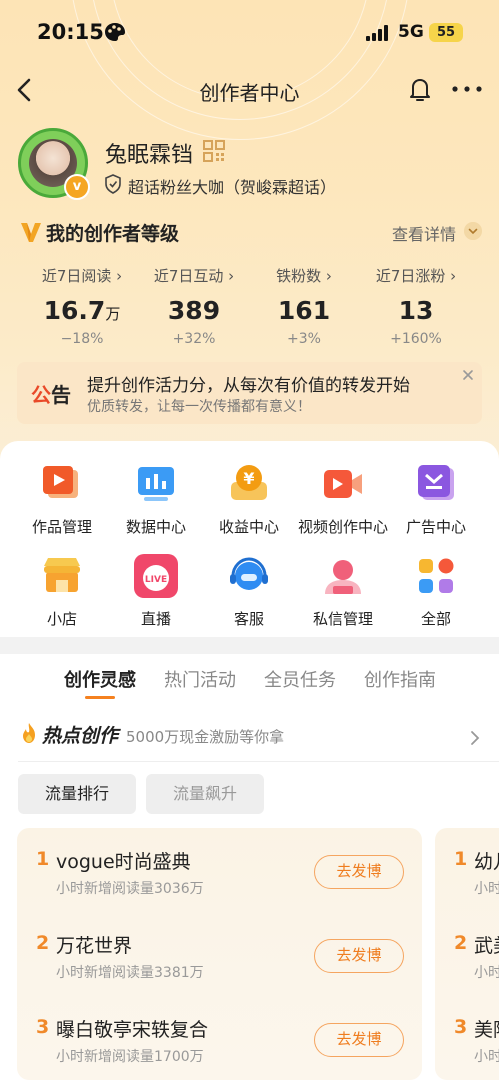 The height and width of the screenshot is (1080, 499). I want to click on tool-live: LIVE 直播, so click(156, 590).